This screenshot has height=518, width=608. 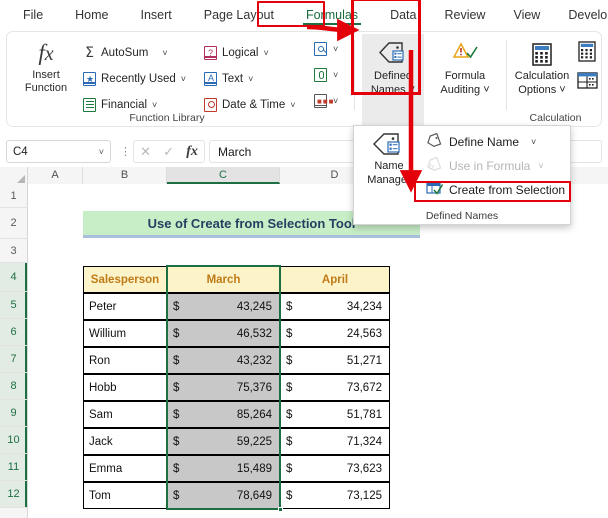 What do you see at coordinates (223, 495) in the screenshot?
I see `table-cell-march: $78,649` at bounding box center [223, 495].